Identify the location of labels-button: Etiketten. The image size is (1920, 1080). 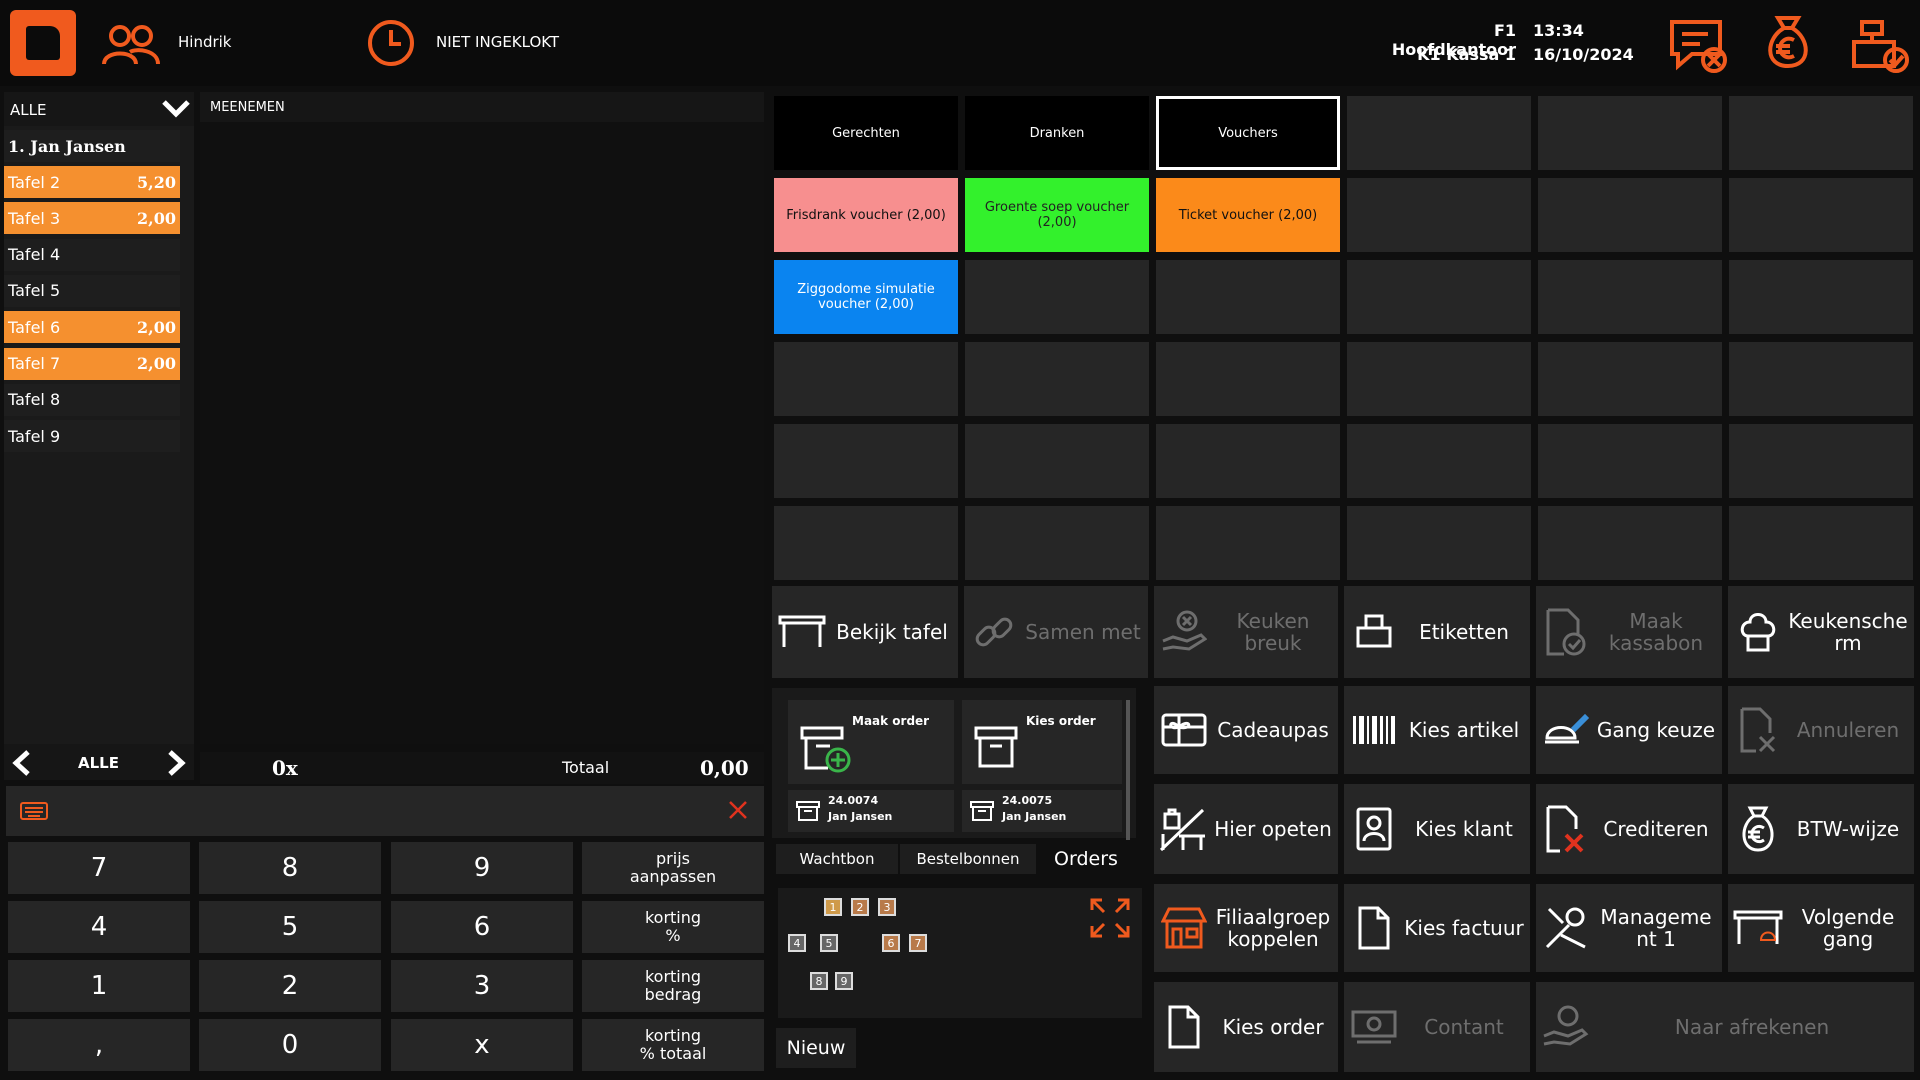
(1437, 632).